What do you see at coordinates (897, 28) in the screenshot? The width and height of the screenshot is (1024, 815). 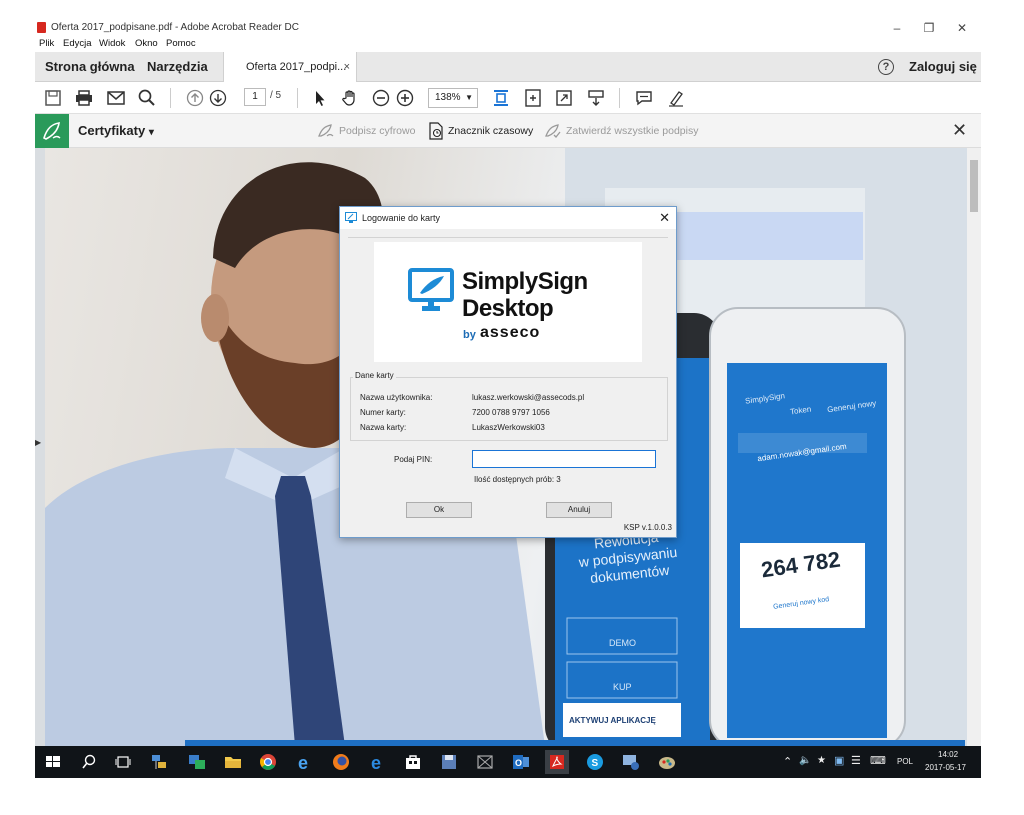 I see `minimize-button: –` at bounding box center [897, 28].